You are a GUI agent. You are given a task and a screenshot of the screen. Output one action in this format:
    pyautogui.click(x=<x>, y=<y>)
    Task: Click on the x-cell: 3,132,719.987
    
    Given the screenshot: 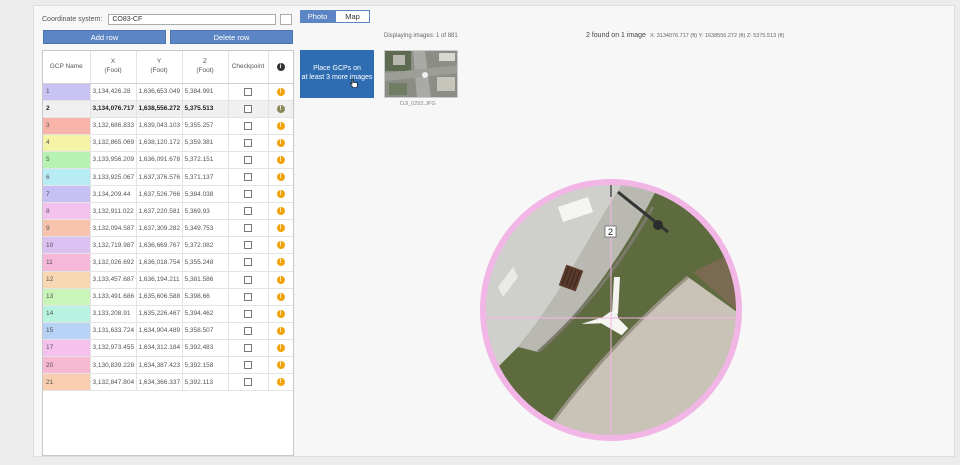 What is the action you would take?
    pyautogui.click(x=113, y=245)
    